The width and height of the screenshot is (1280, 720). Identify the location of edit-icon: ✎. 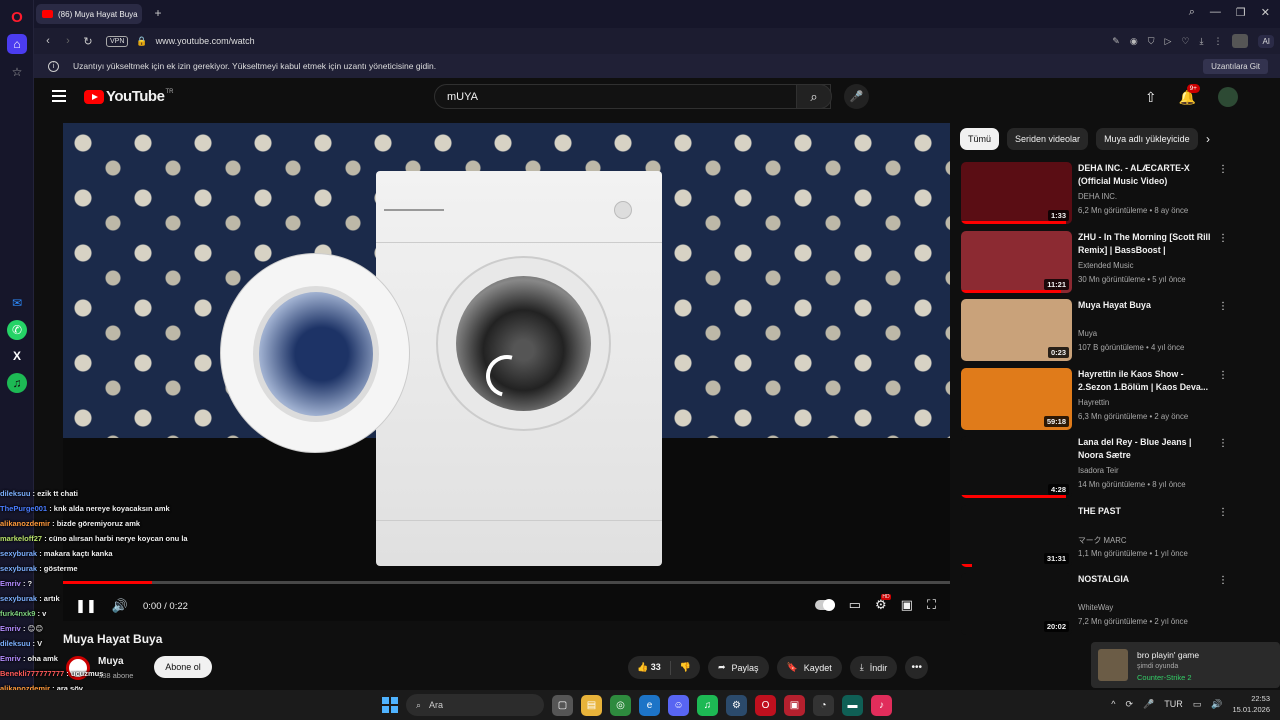
(1116, 41).